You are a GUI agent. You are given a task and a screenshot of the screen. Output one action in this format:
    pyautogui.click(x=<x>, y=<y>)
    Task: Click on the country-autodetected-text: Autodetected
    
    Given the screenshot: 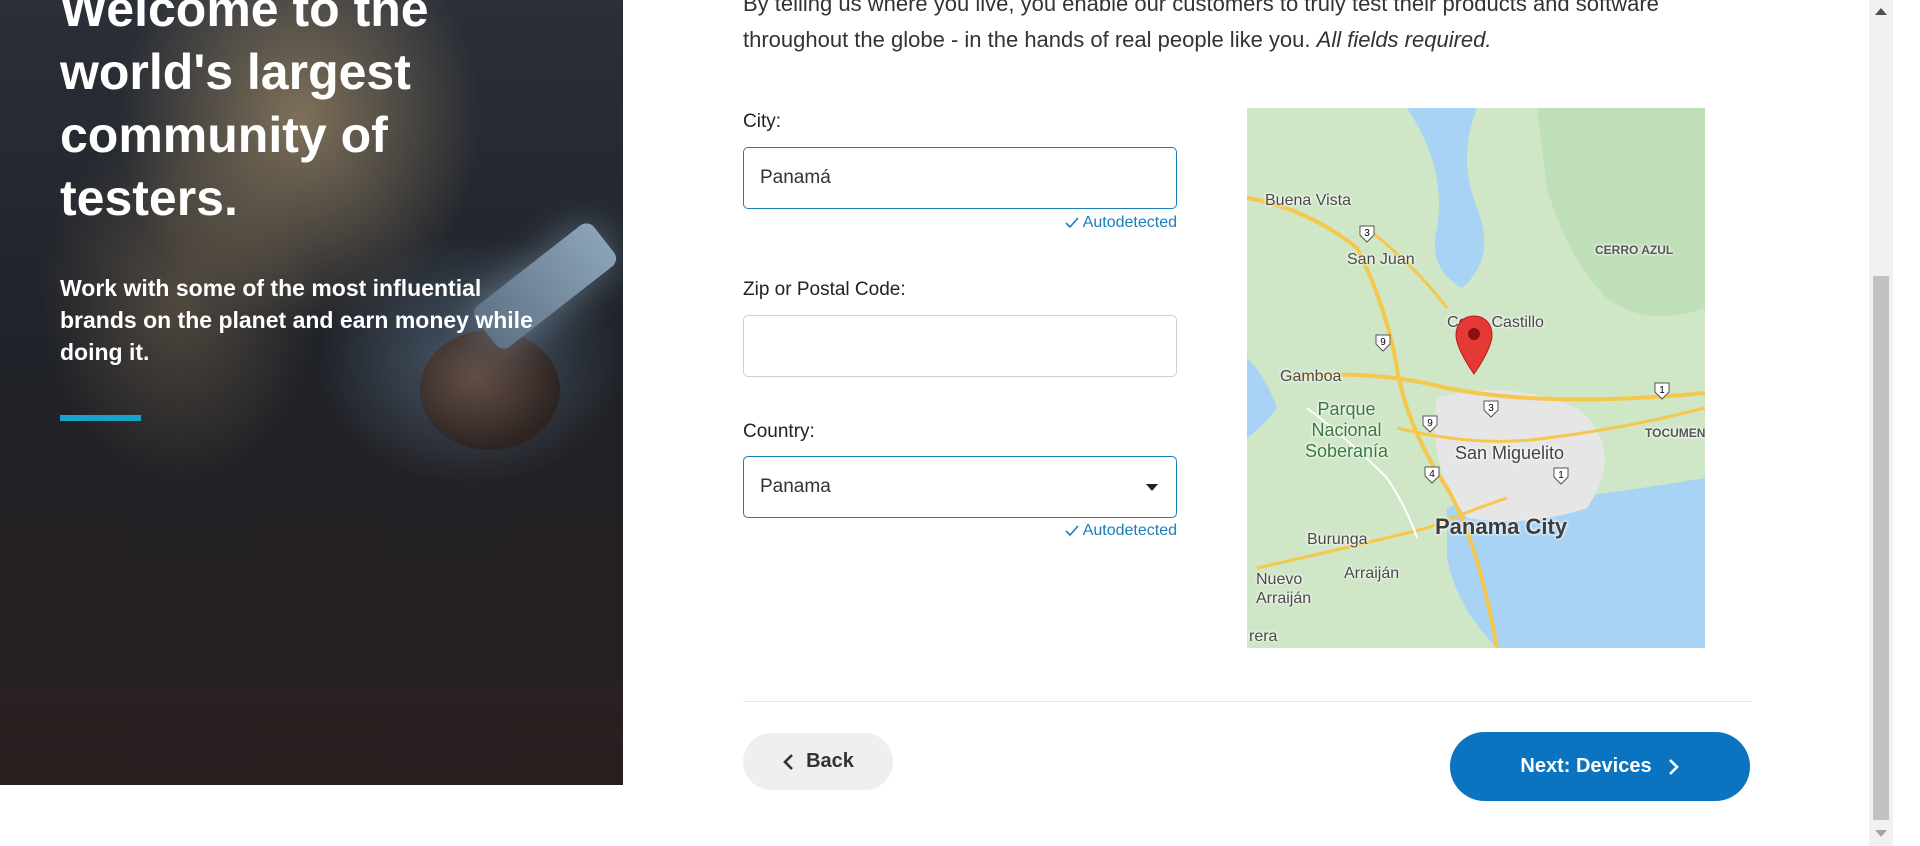 What is the action you would take?
    pyautogui.click(x=1129, y=530)
    